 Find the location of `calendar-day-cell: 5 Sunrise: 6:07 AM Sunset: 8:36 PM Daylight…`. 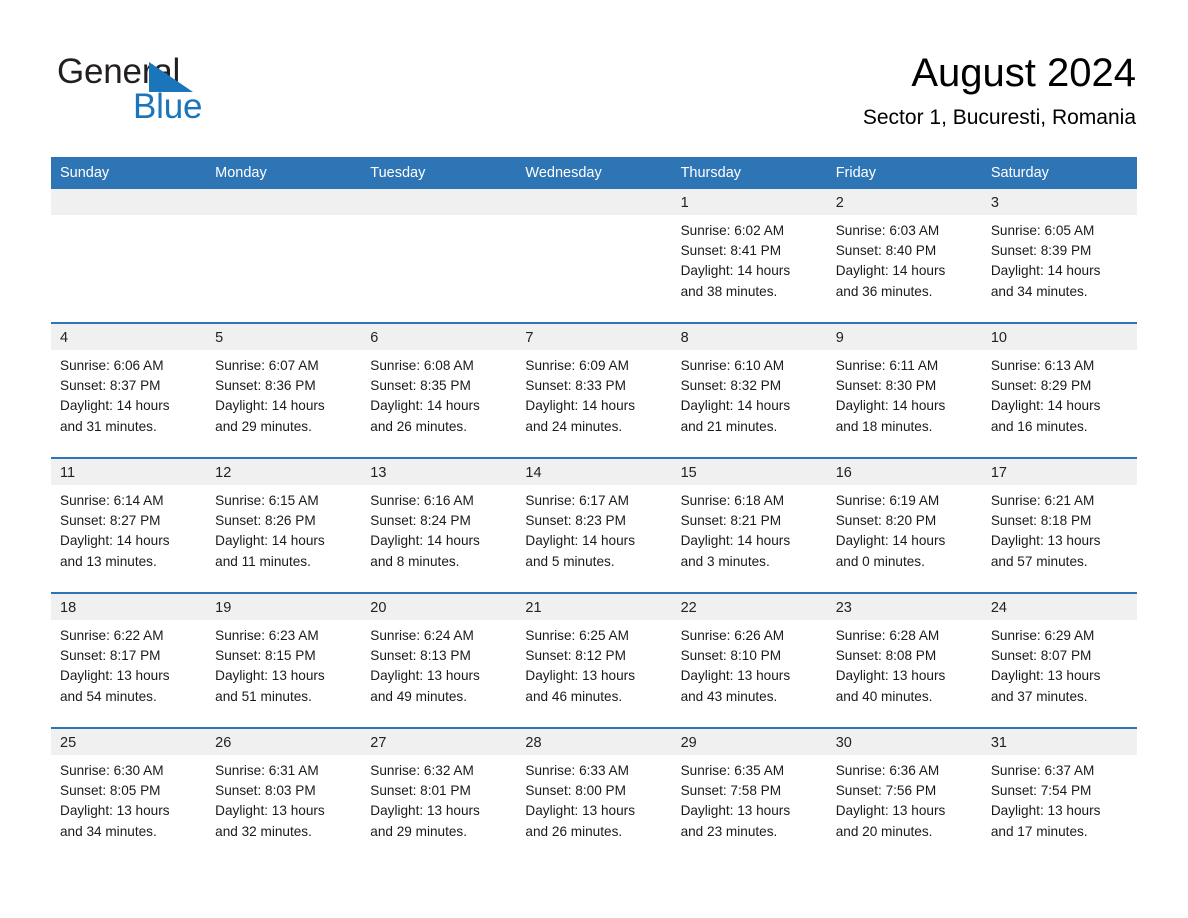

calendar-day-cell: 5 Sunrise: 6:07 AM Sunset: 8:36 PM Daylight… is located at coordinates (284, 390).